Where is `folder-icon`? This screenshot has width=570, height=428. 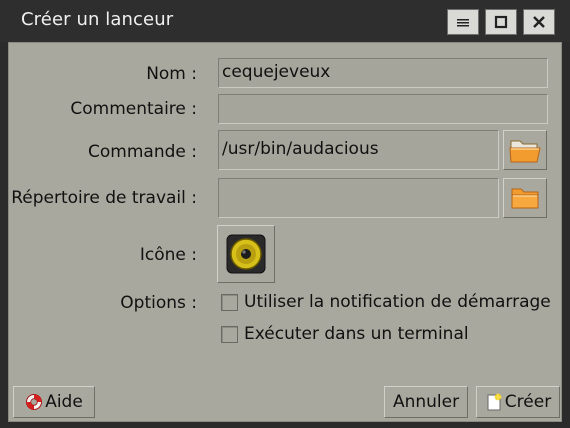 folder-icon is located at coordinates (525, 198).